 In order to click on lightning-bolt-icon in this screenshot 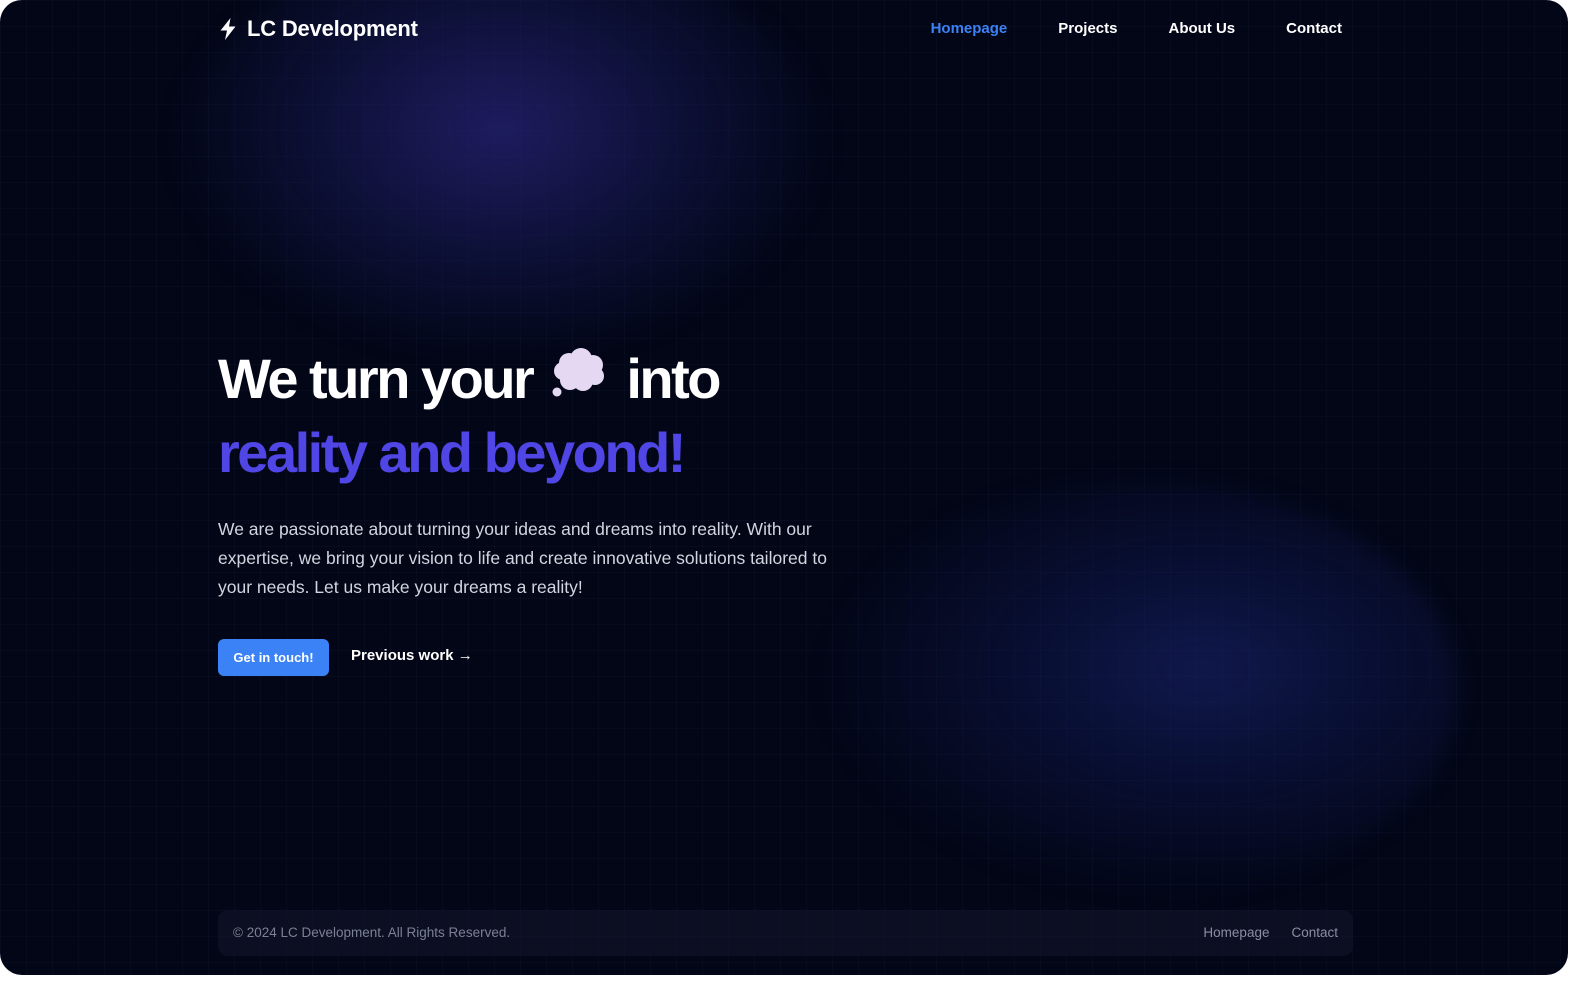, I will do `click(228, 29)`.